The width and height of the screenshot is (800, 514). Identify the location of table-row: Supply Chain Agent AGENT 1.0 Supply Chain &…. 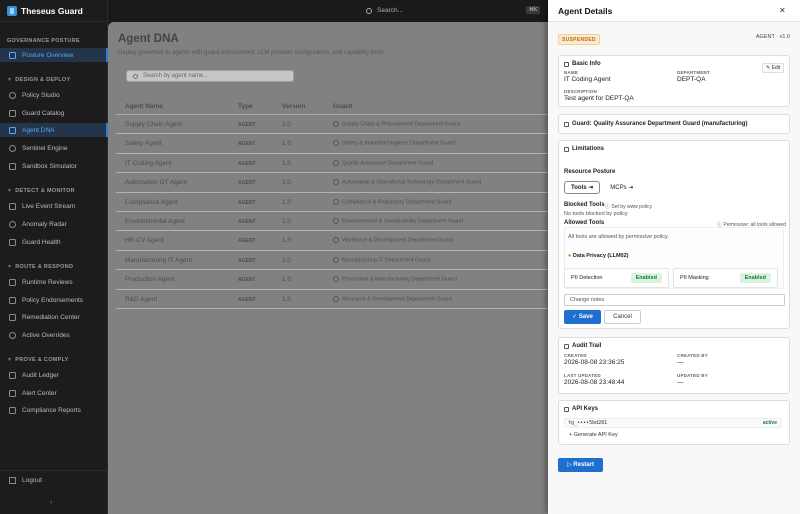
(332, 125).